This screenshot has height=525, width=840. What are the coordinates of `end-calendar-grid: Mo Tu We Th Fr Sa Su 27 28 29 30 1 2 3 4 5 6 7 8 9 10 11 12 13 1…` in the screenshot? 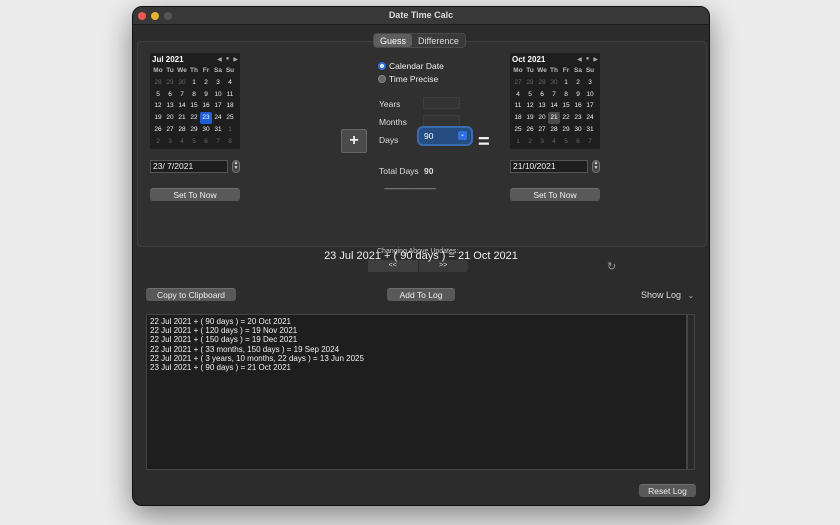 It's located at (555, 106).